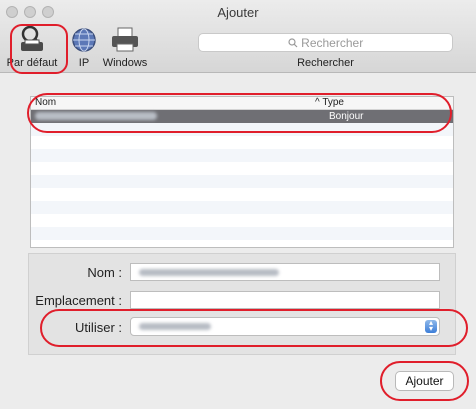 The width and height of the screenshot is (476, 409). I want to click on list-header: Nom ^ Type, so click(242, 103).